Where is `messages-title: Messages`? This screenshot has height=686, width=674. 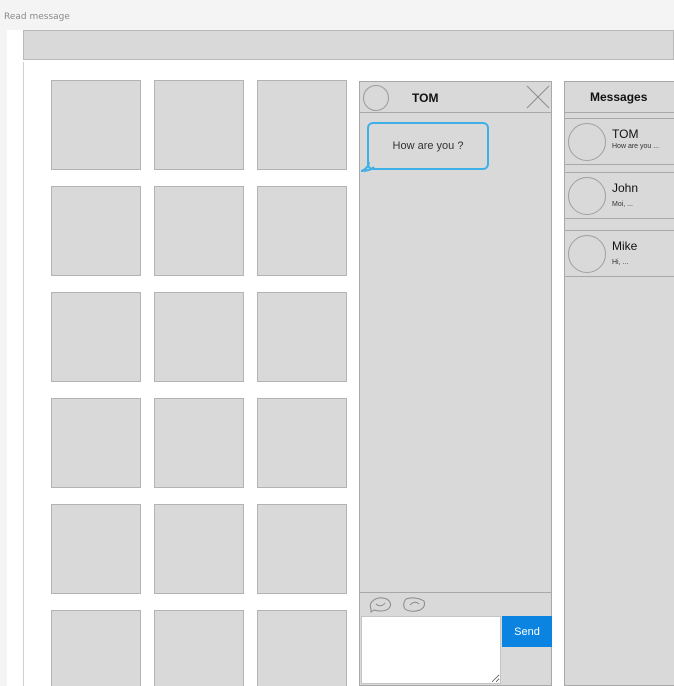 messages-title: Messages is located at coordinates (619, 97).